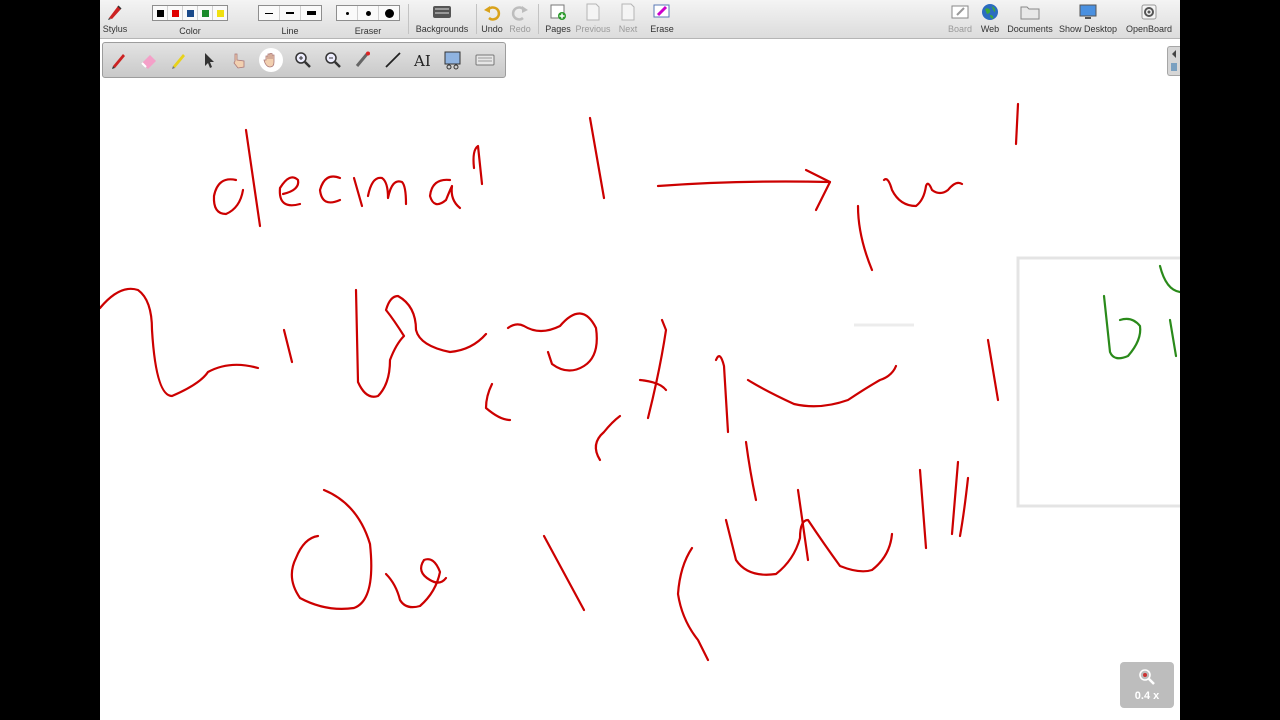  What do you see at coordinates (1147, 677) in the screenshot?
I see `zoom-icon` at bounding box center [1147, 677].